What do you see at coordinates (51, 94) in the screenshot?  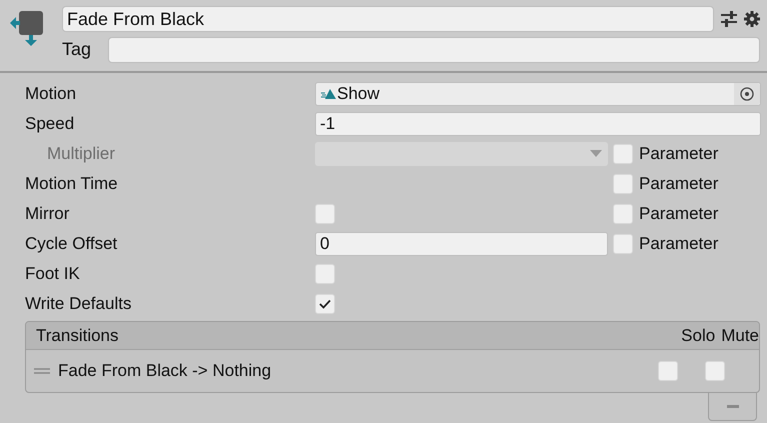 I see `property-label: Motion` at bounding box center [51, 94].